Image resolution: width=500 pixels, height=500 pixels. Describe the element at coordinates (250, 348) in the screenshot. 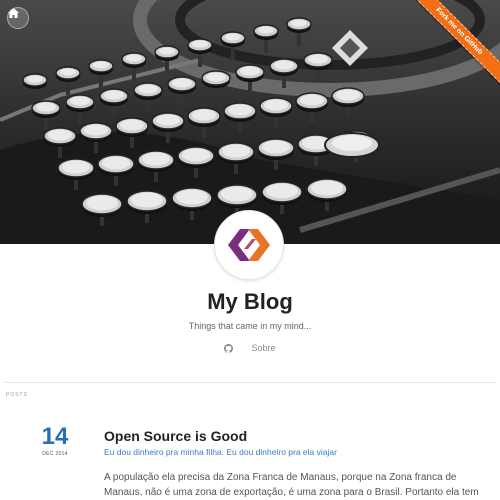

I see `header-links: Sobre` at that location.